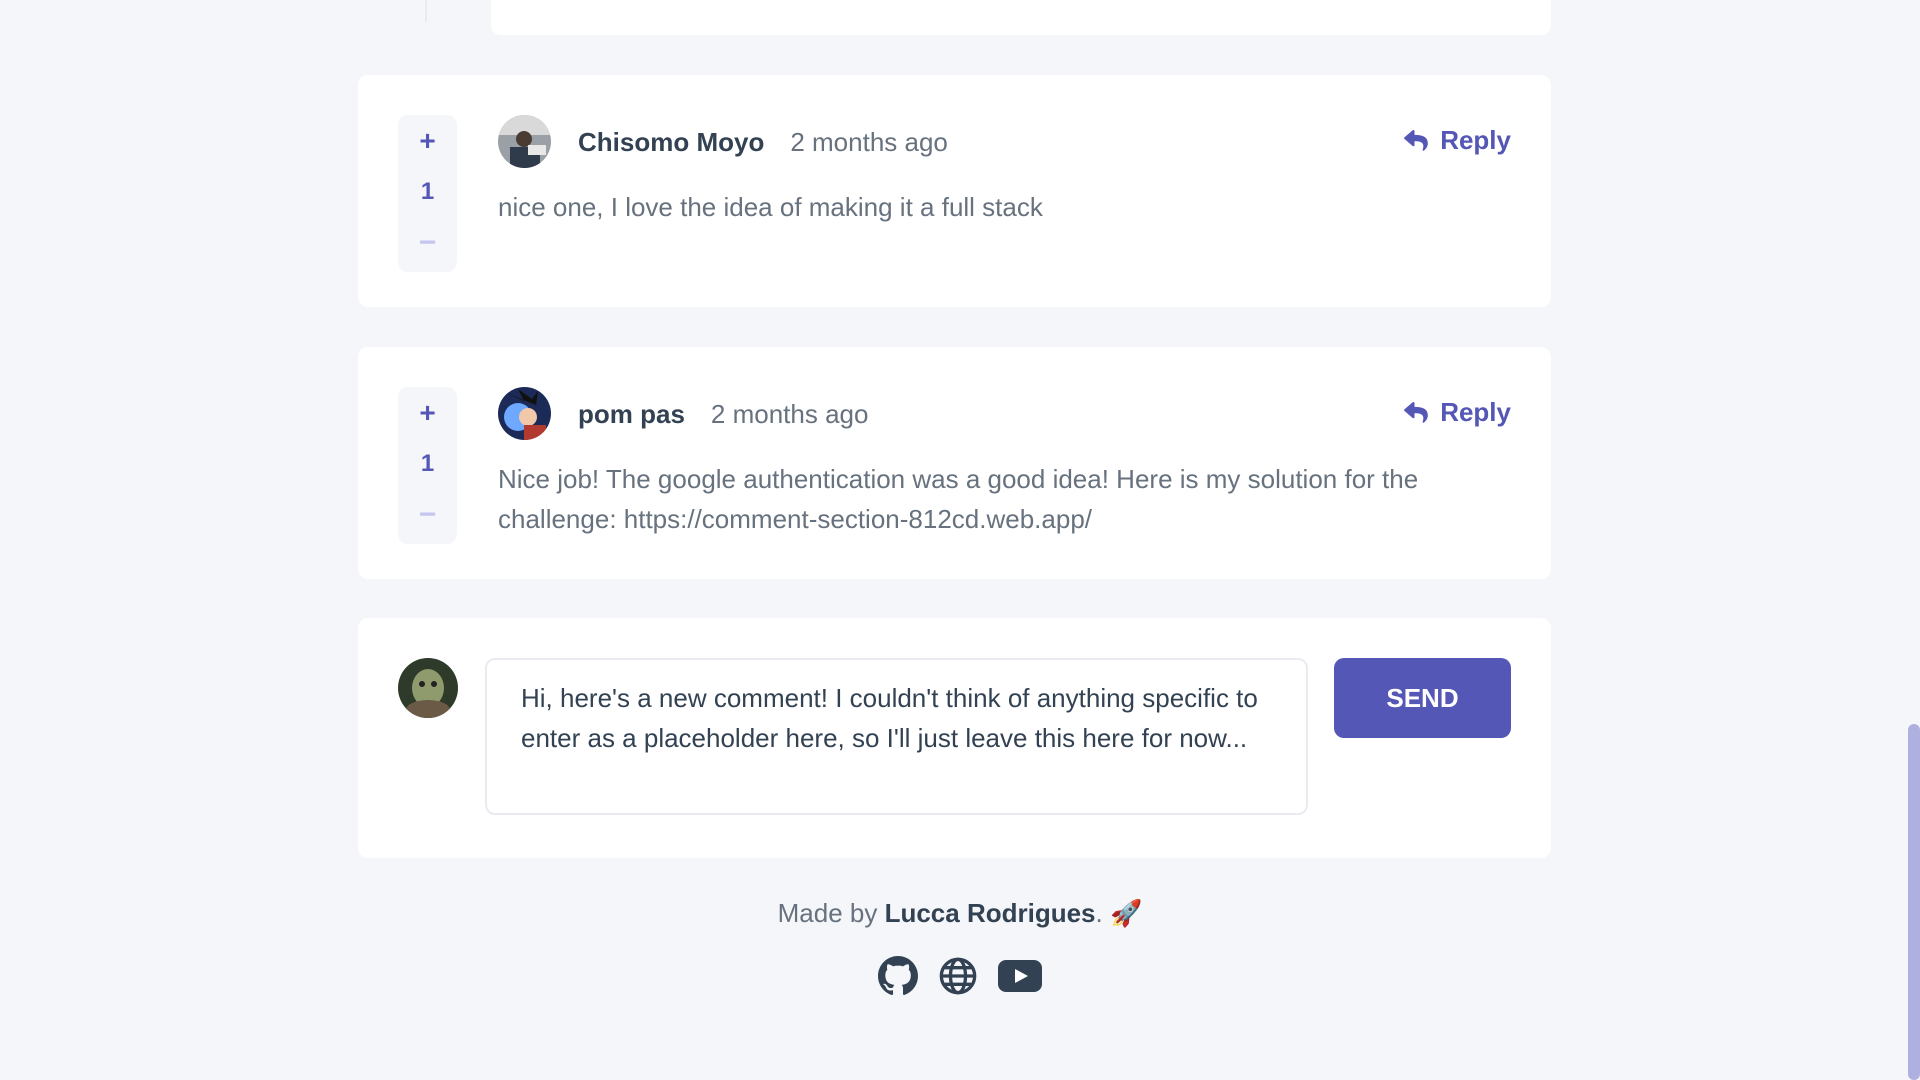  What do you see at coordinates (426, 11) in the screenshot?
I see `reply-thread-line` at bounding box center [426, 11].